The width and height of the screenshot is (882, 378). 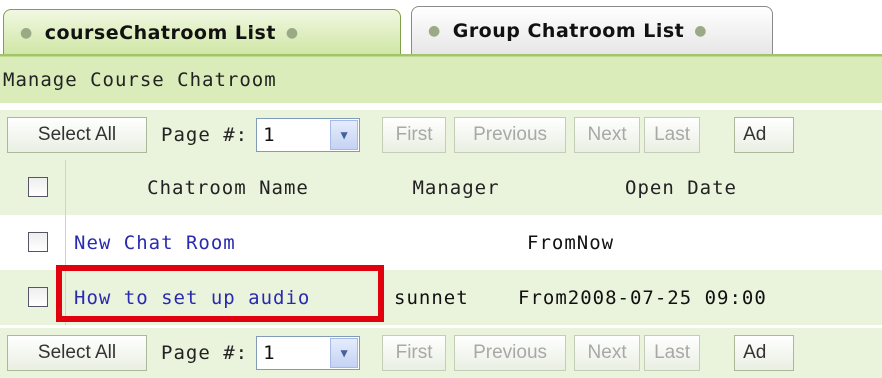 I want to click on manager-cell: sunnet, so click(x=431, y=297).